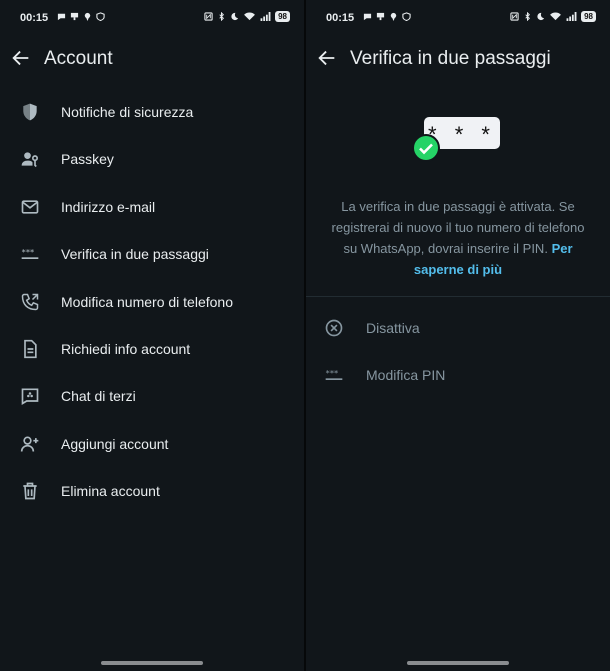 The image size is (610, 671). Describe the element at coordinates (87, 159) in the screenshot. I see `menu-item-label: Passkey` at that location.